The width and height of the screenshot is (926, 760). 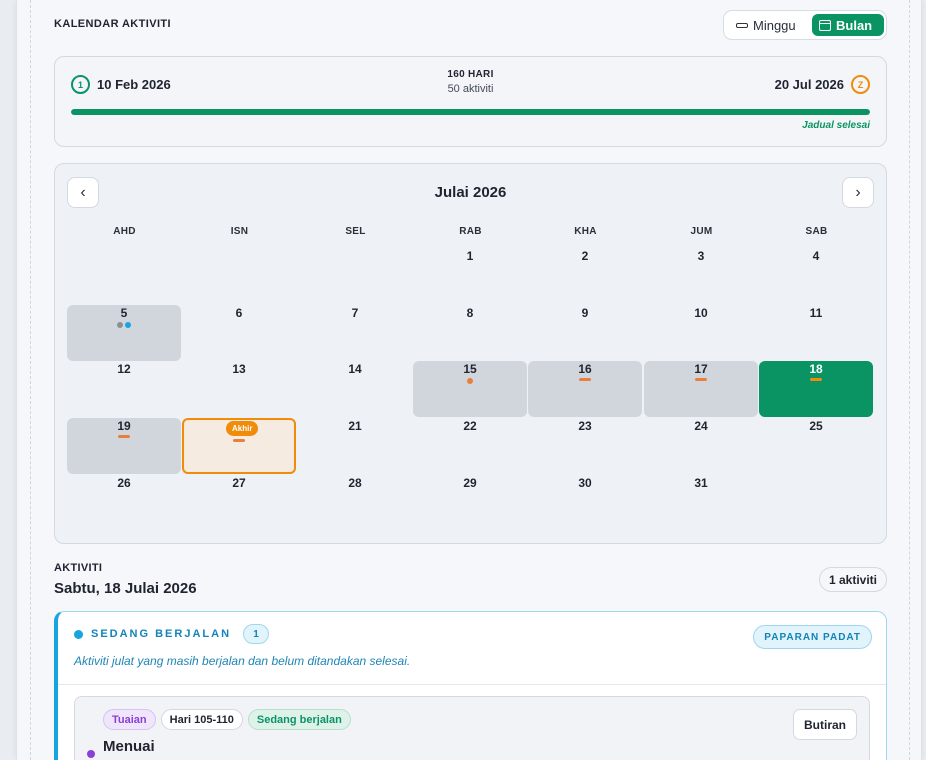 What do you see at coordinates (239, 231) in the screenshot?
I see `weekday-header: ISN` at bounding box center [239, 231].